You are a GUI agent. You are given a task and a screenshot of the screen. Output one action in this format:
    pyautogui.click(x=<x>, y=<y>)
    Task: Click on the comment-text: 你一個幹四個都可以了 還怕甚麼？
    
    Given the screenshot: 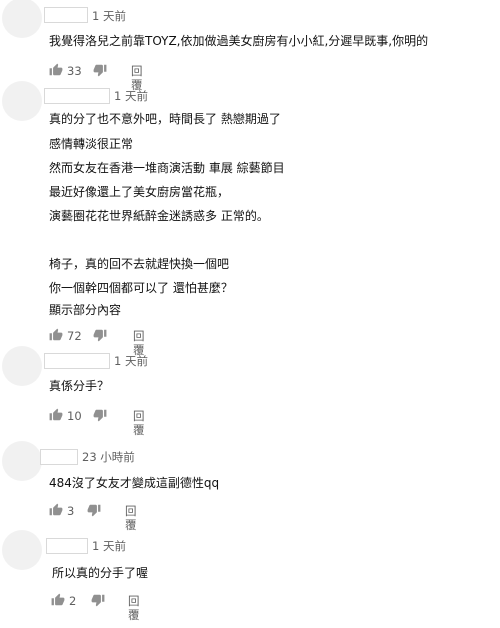 What is the action you would take?
    pyautogui.click(x=141, y=288)
    